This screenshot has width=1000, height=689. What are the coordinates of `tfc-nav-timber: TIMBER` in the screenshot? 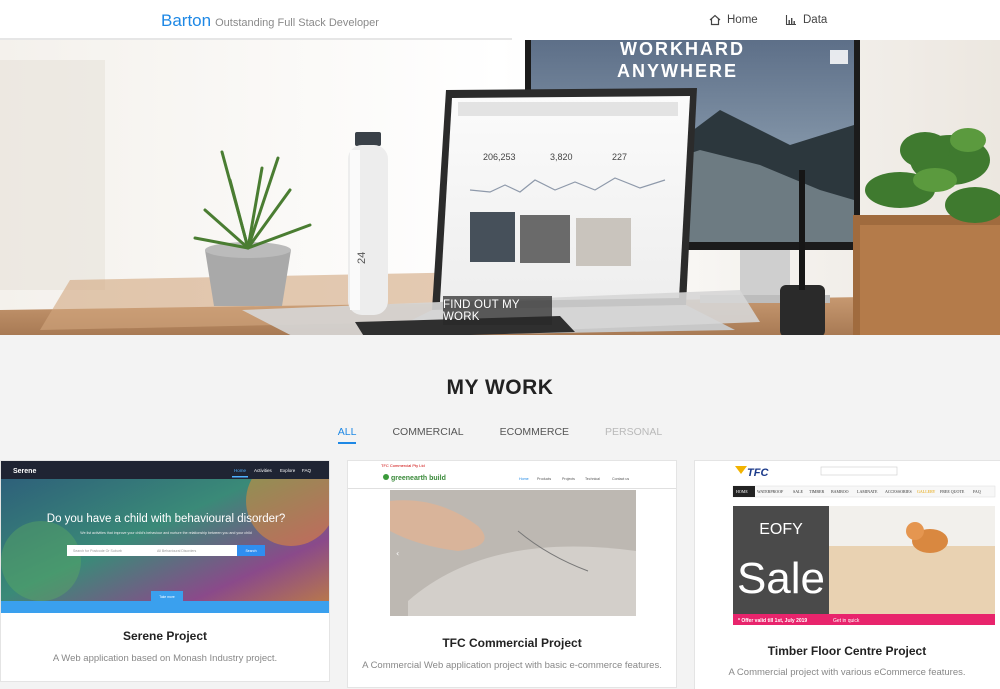 It's located at (816, 491).